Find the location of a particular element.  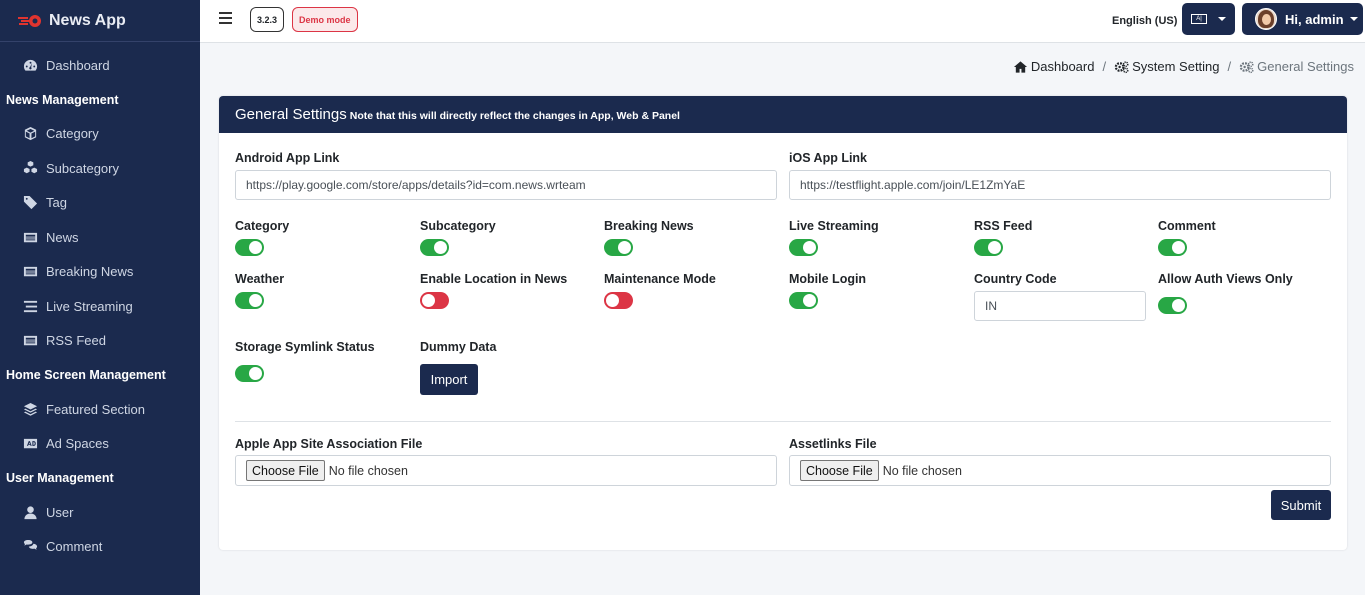

sidebar-item-ad-spaces: Ad Spaces is located at coordinates (100, 444).